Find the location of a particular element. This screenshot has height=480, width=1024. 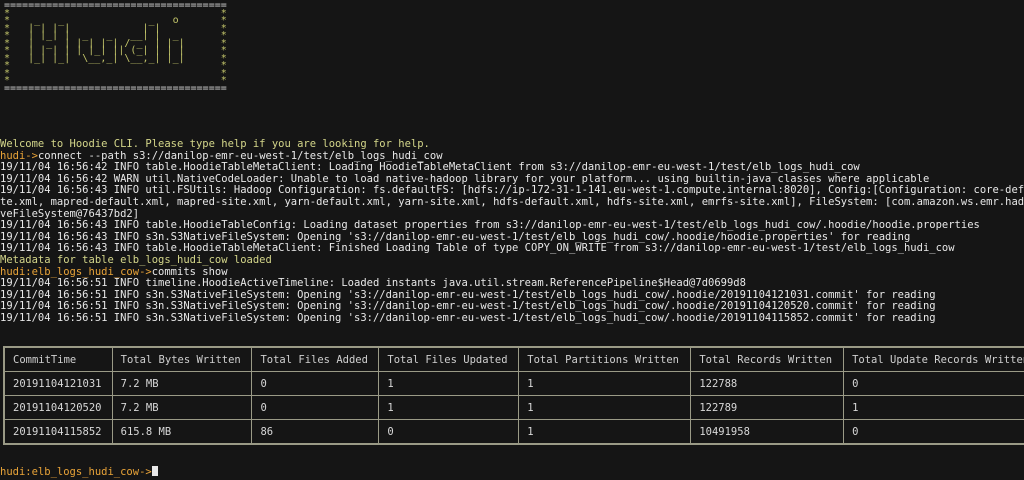

input-line: hudi:elb_logs_hudi_cow-> is located at coordinates (79, 472).